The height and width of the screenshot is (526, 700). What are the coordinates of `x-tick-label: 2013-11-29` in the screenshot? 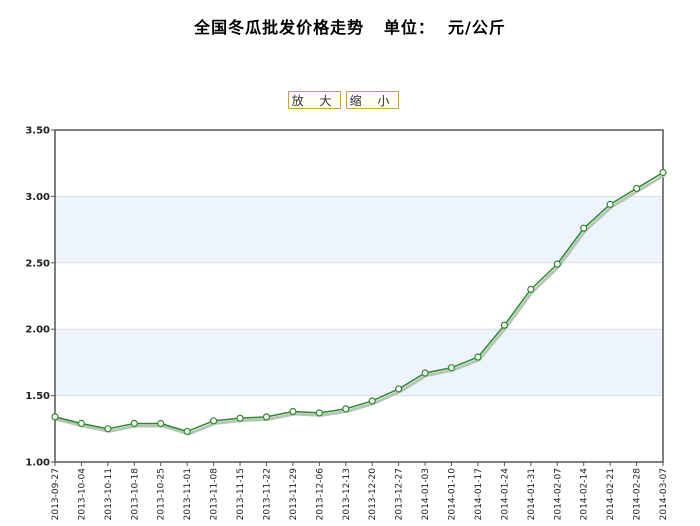 It's located at (294, 494).